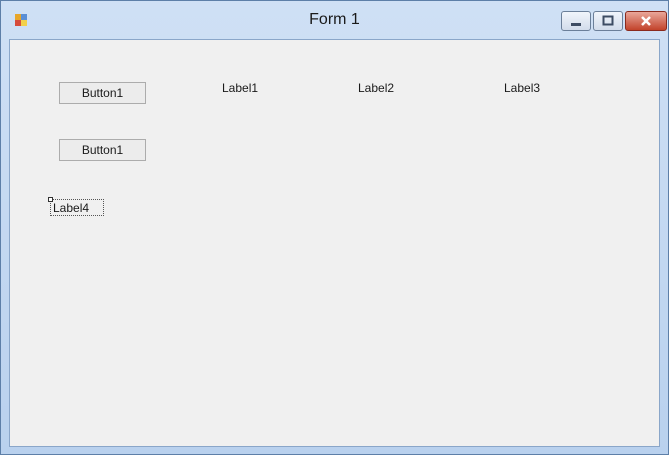 The width and height of the screenshot is (669, 455). I want to click on minimize-button, so click(576, 21).